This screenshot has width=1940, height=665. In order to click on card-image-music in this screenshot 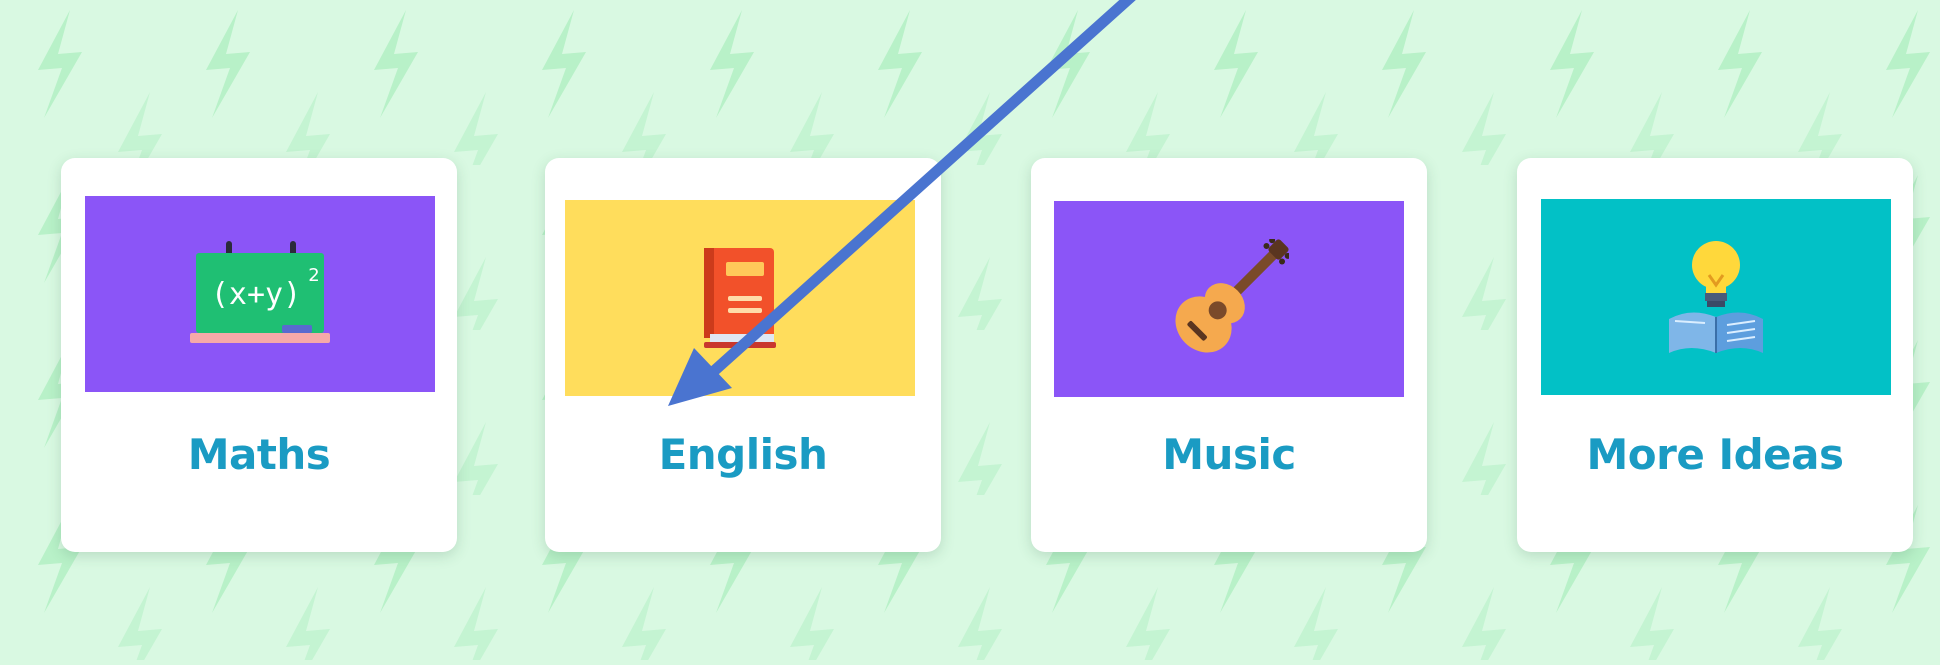, I will do `click(1229, 299)`.